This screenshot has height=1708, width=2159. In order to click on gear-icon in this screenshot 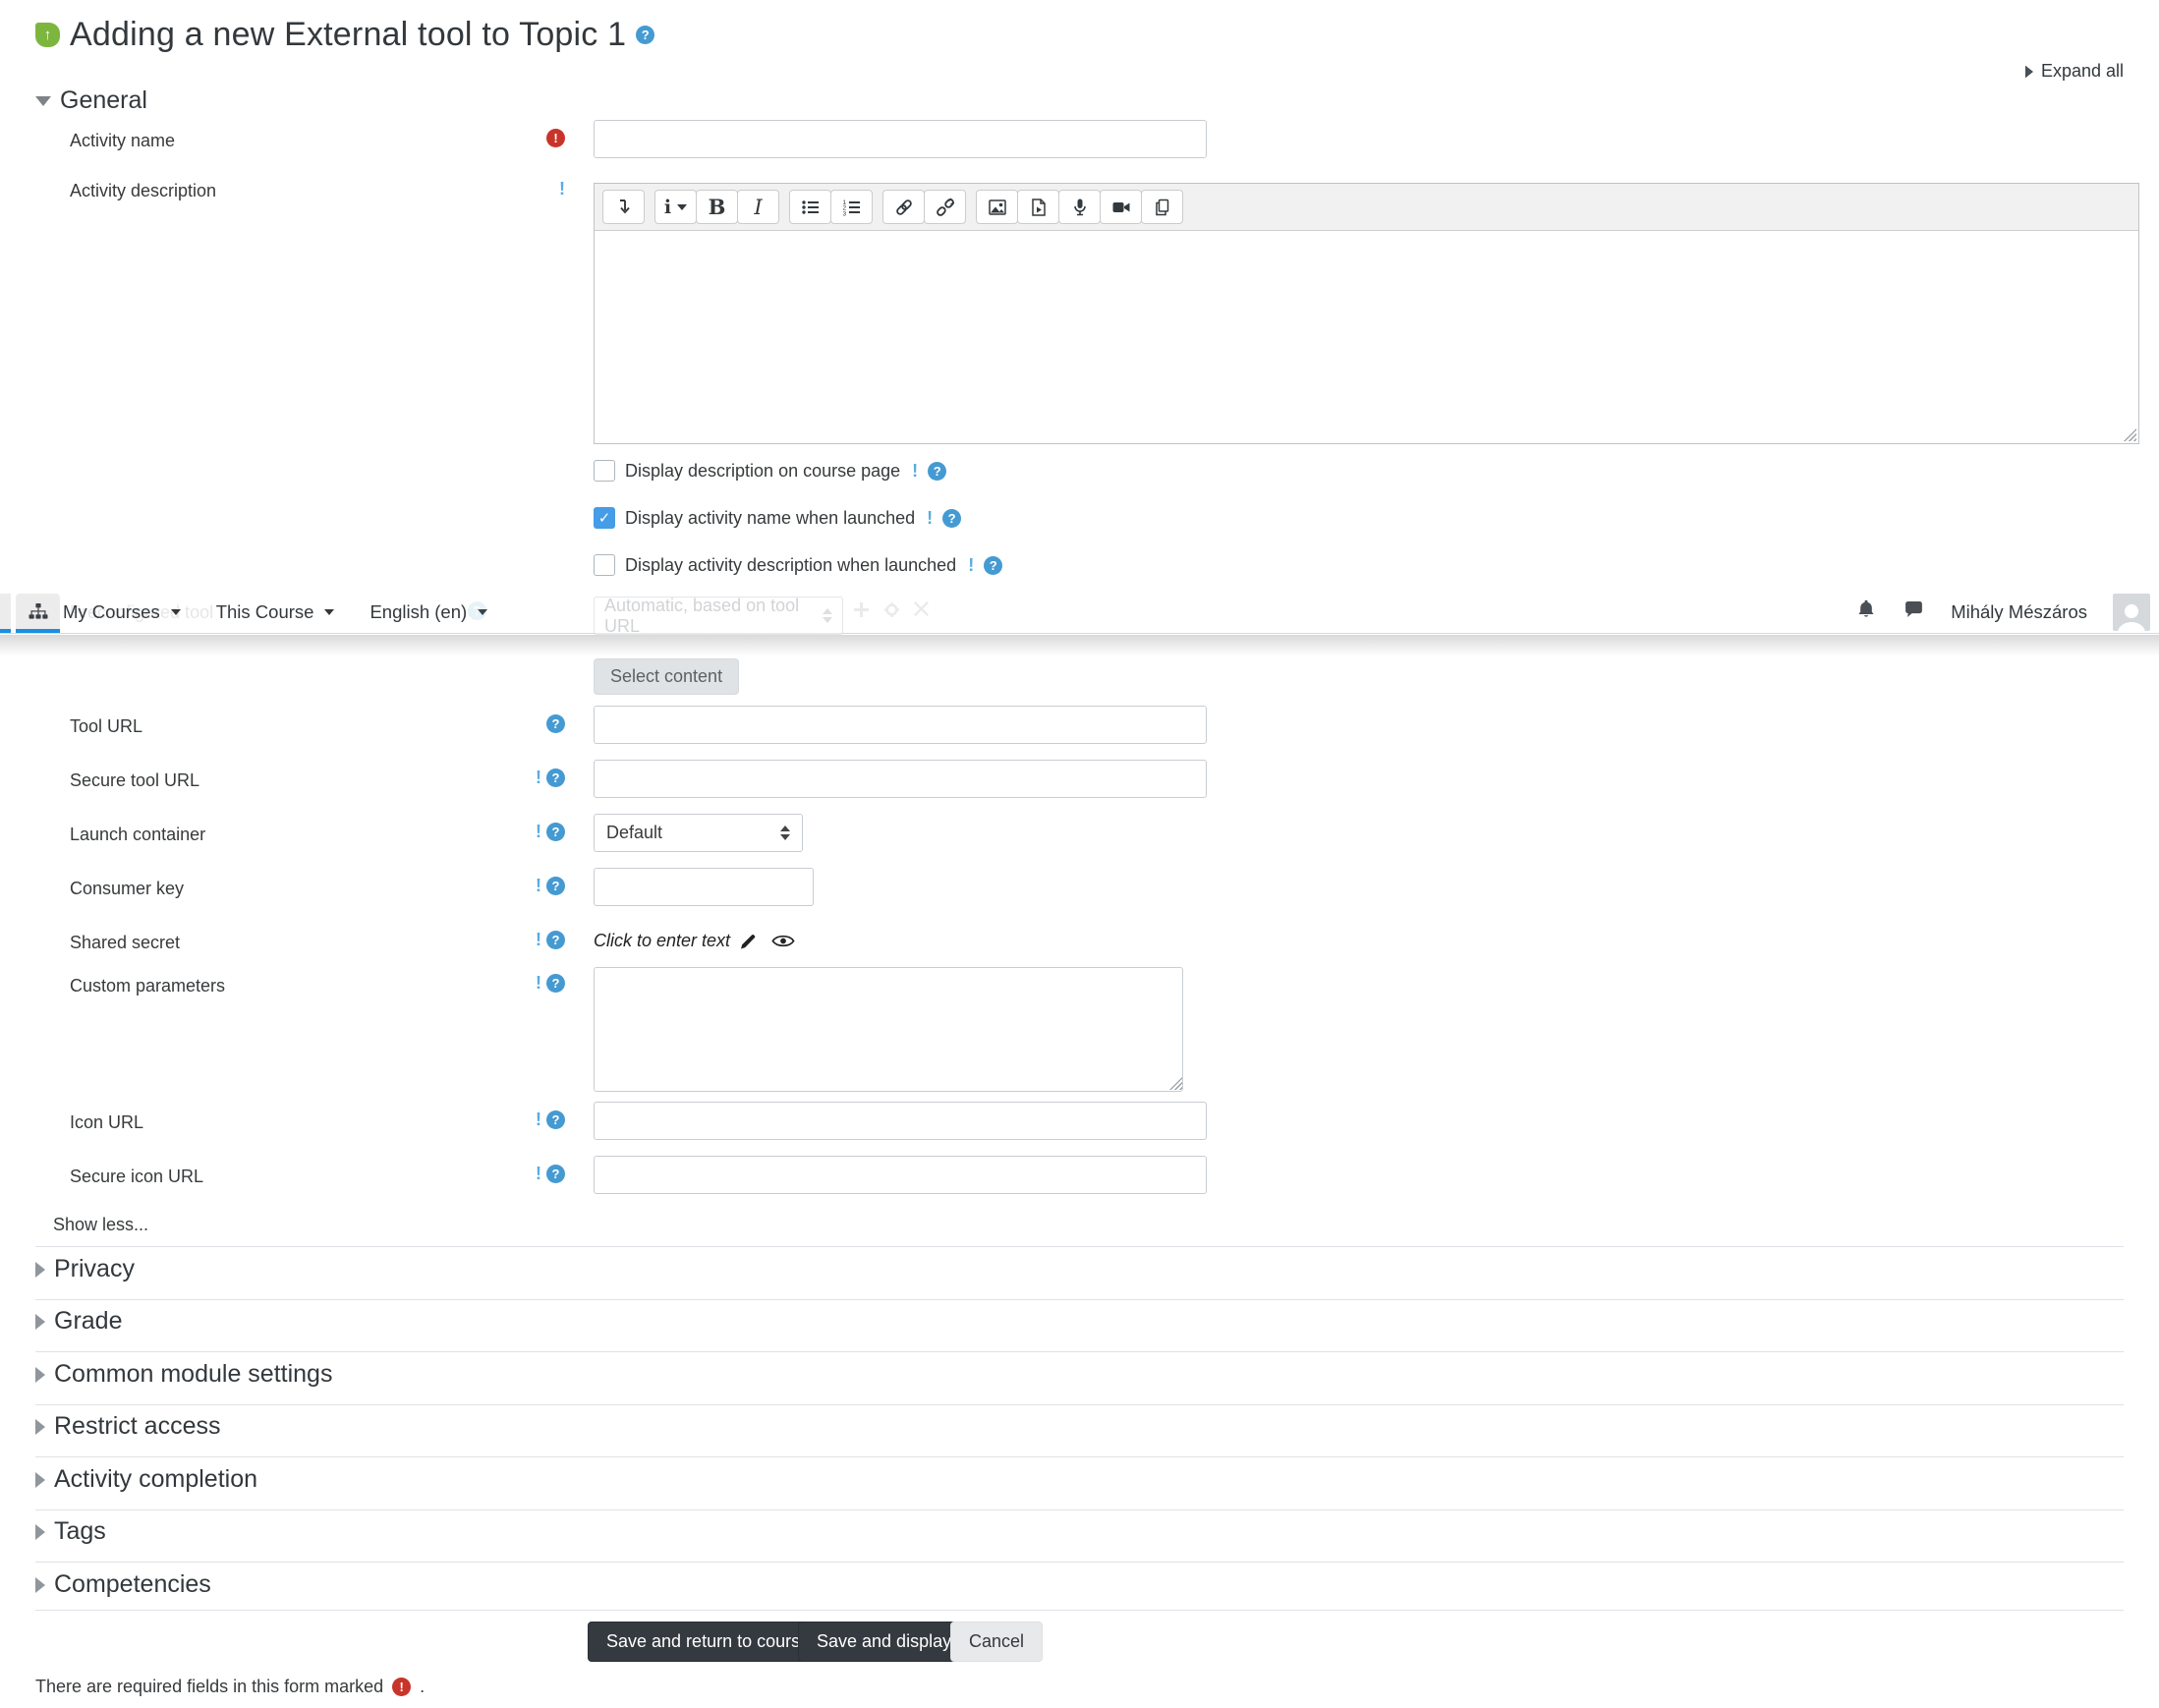, I will do `click(891, 609)`.